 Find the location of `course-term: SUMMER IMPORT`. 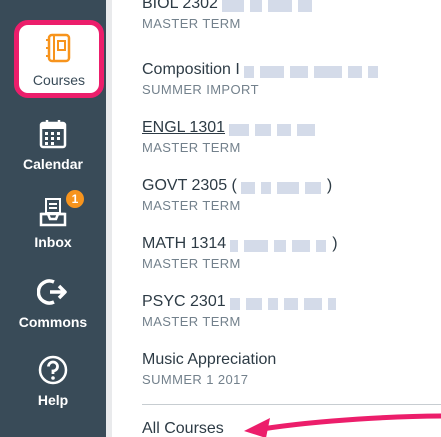

course-term: SUMMER IMPORT is located at coordinates (200, 89).